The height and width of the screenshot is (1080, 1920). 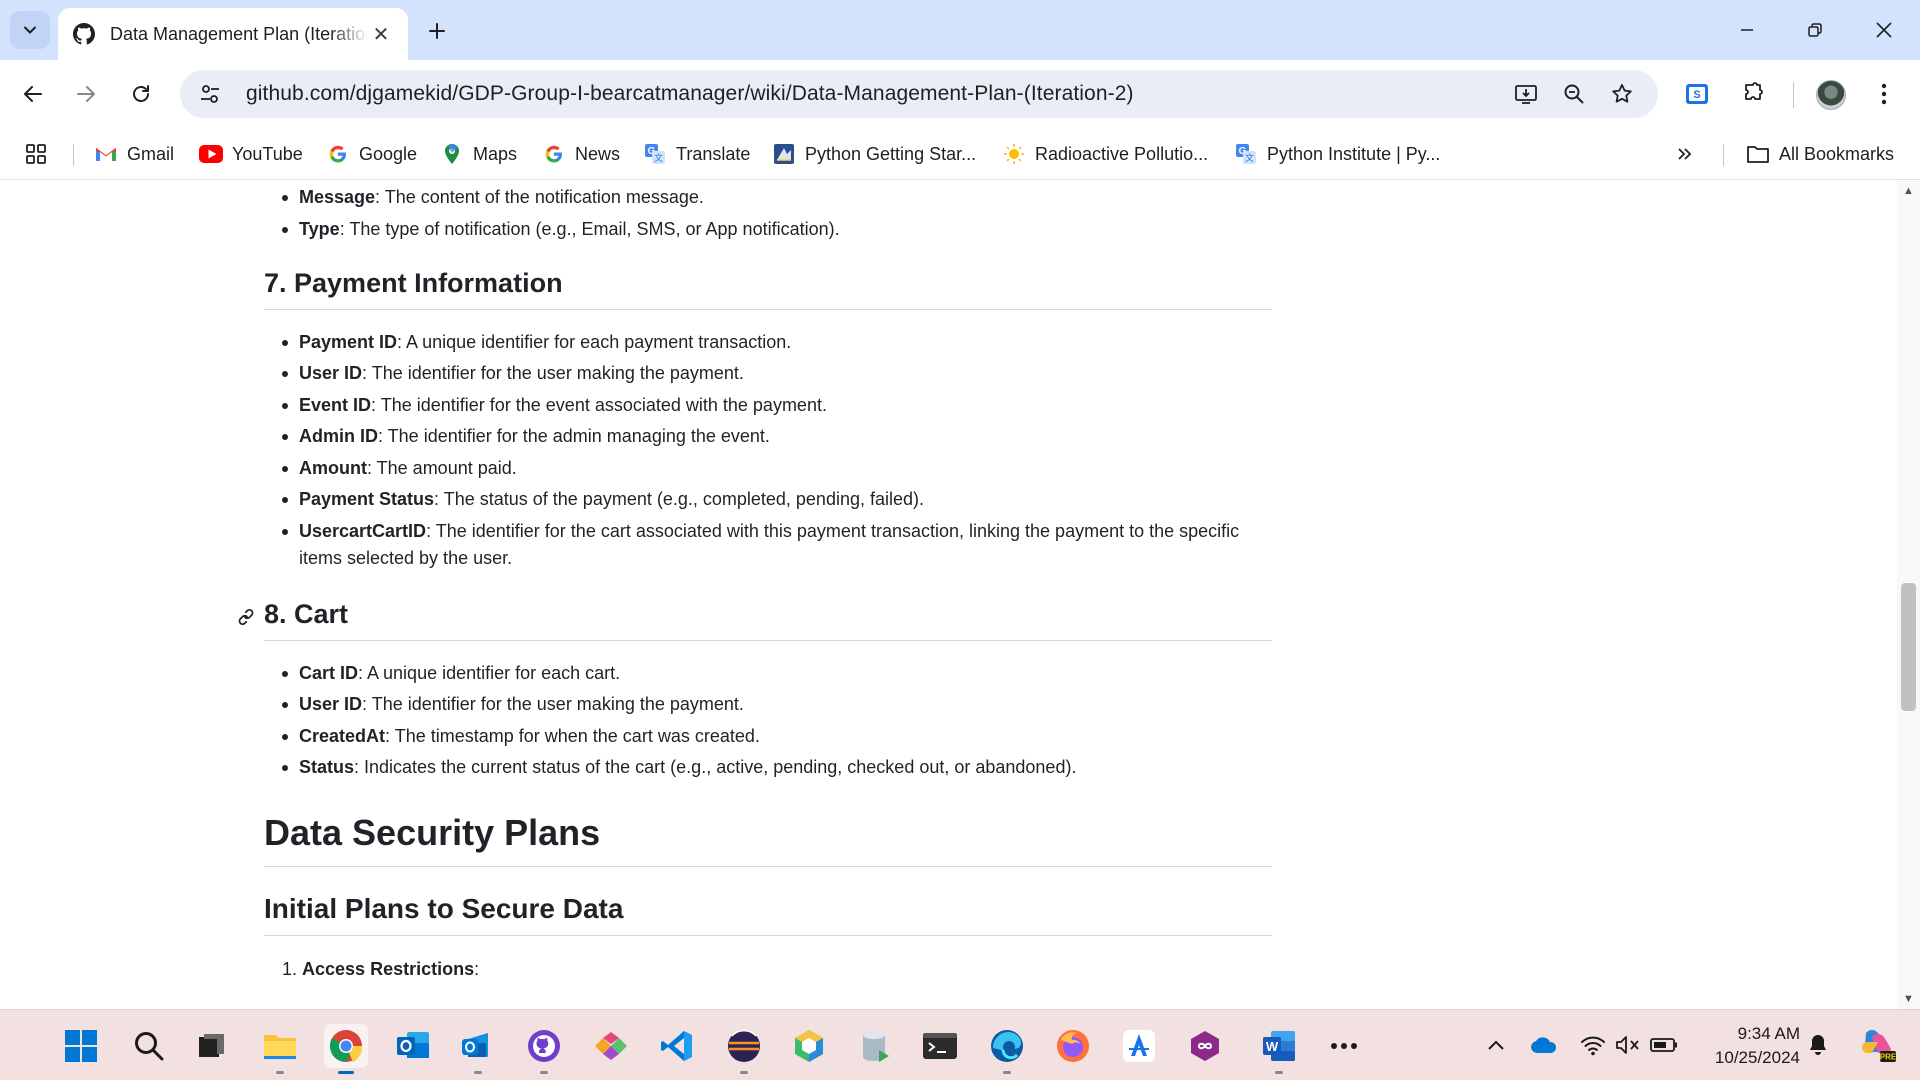 I want to click on more-apps-button, so click(x=1344, y=1046).